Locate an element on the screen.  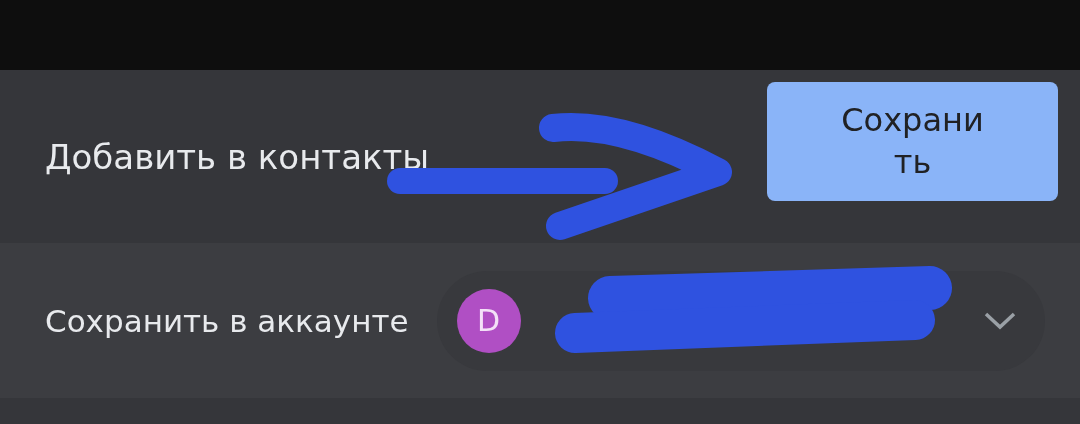
save-button: Сохранить is located at coordinates (912, 141).